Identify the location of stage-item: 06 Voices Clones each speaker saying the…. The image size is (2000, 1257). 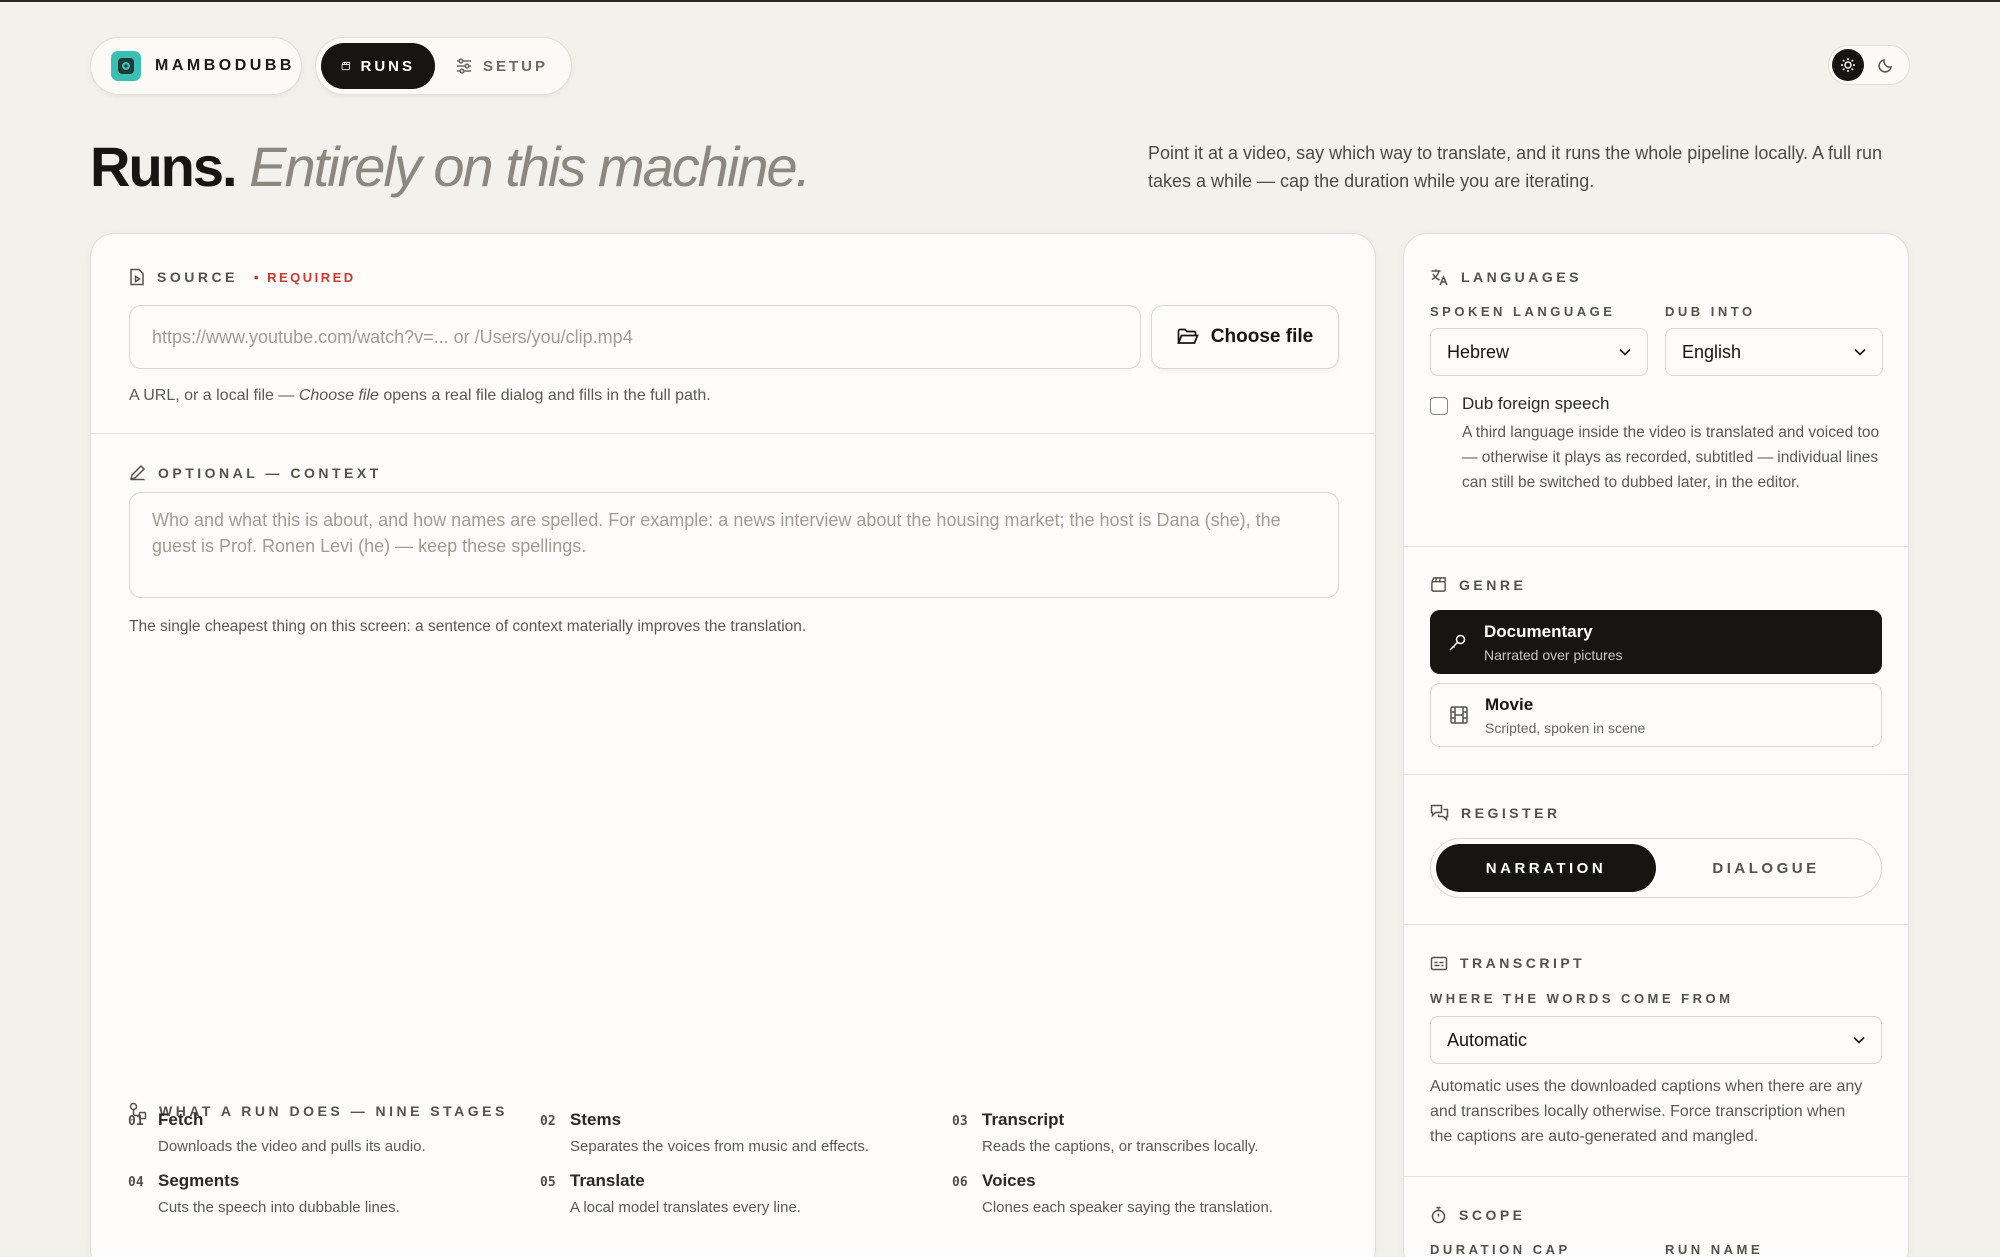
(1158, 1193).